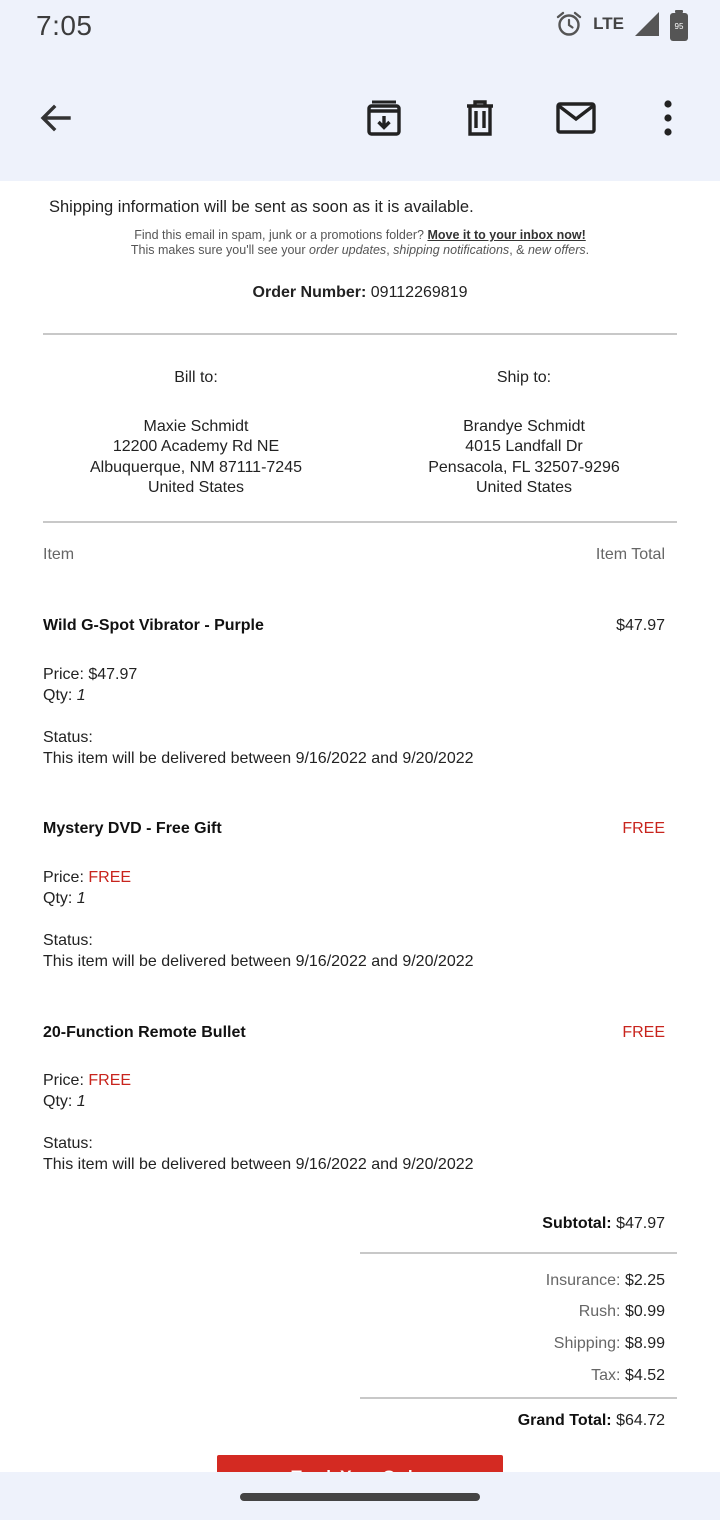  What do you see at coordinates (196, 487) in the screenshot?
I see `bill-to-country: United States` at bounding box center [196, 487].